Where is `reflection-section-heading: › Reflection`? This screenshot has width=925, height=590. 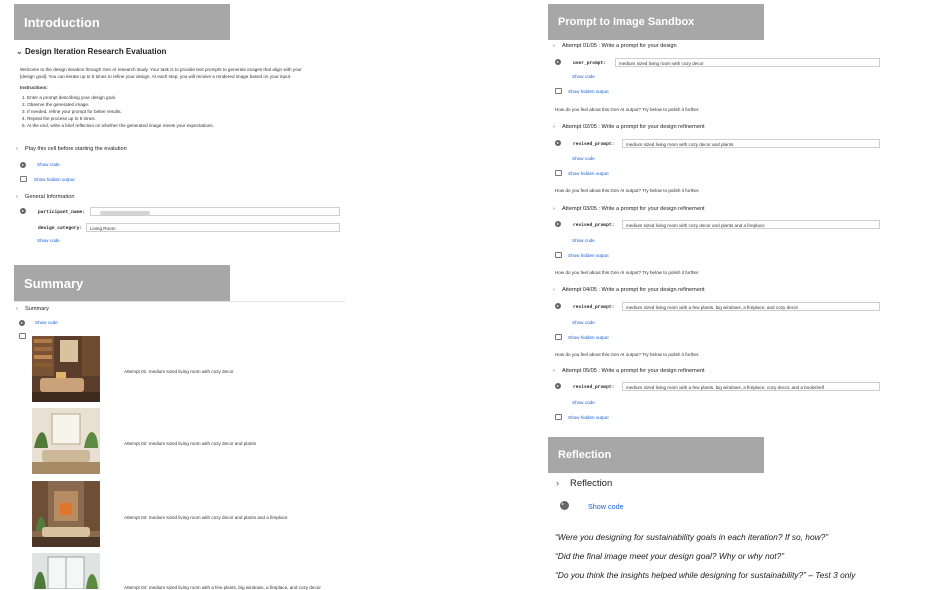 reflection-section-heading: › Reflection is located at coordinates (584, 483).